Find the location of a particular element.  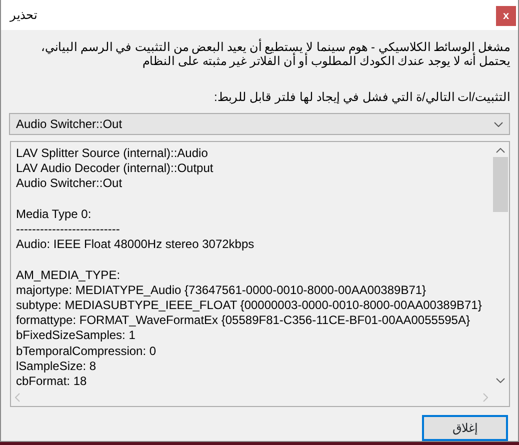

text-line: formattype: FORMAT_WaveFormatEx {05589F81-C356-11CE-BF01-00AA0055595A} is located at coordinates (243, 320).